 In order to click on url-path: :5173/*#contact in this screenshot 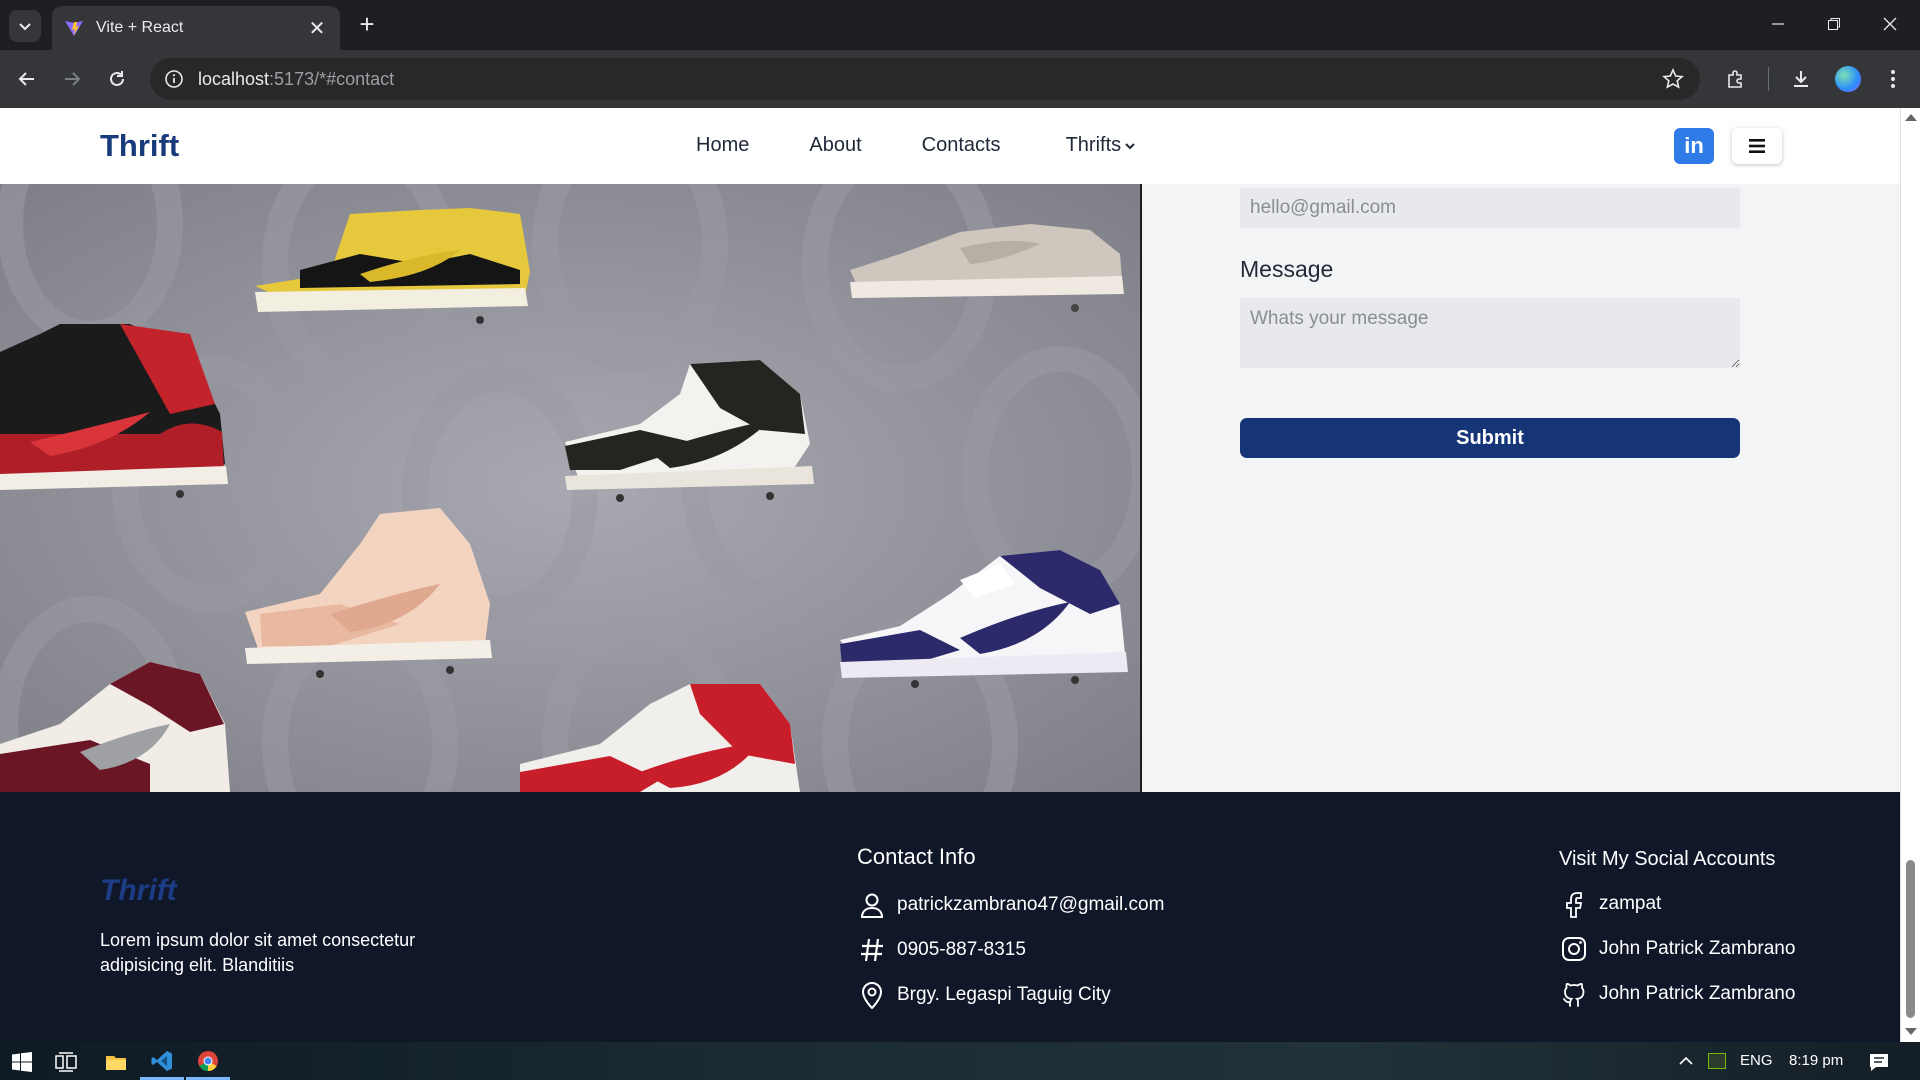, I will do `click(332, 78)`.